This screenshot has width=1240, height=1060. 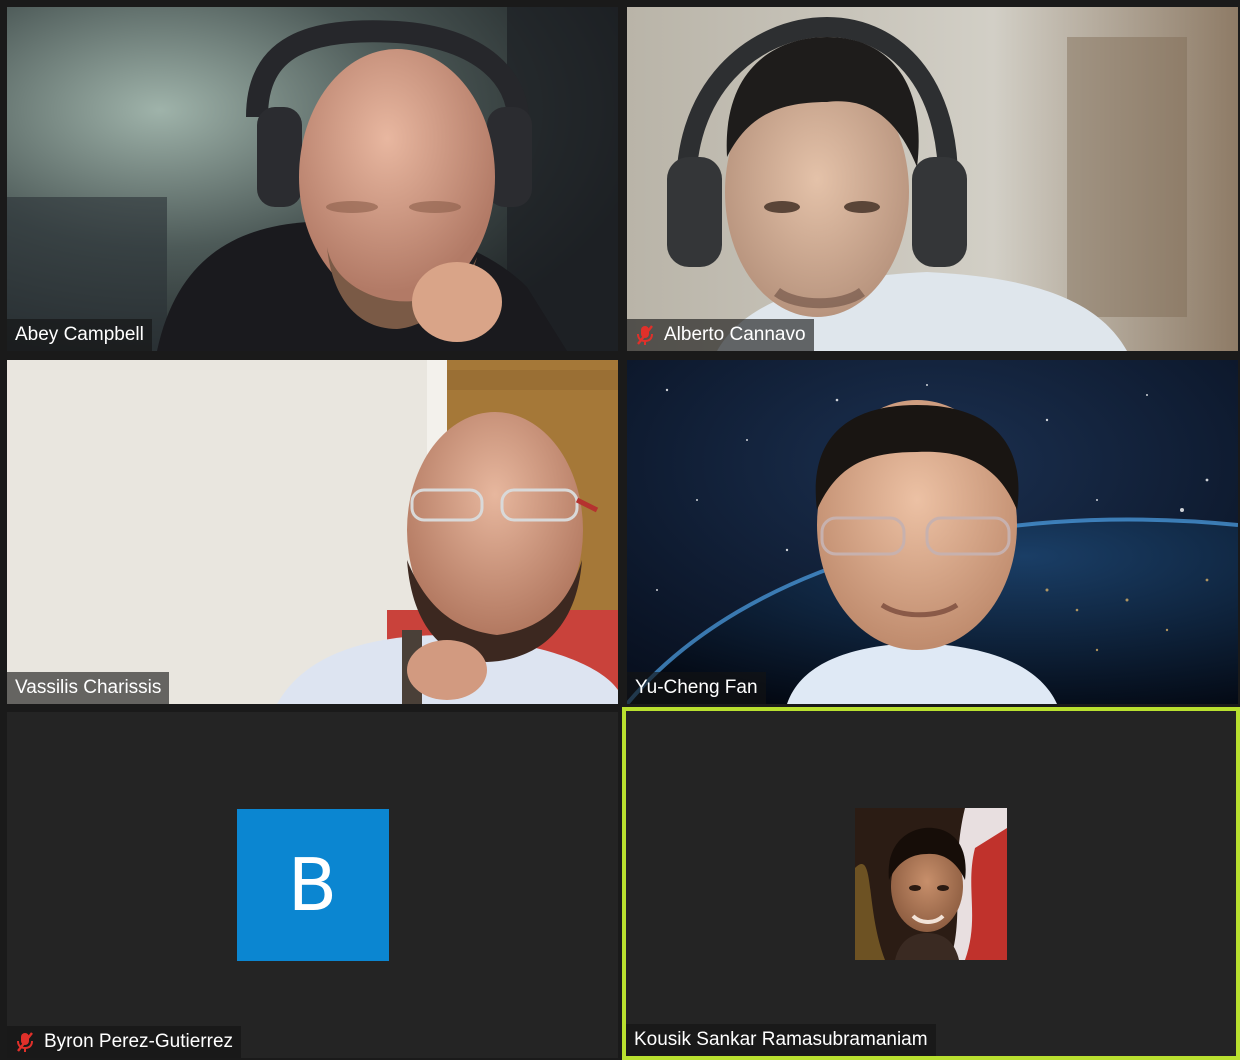 I want to click on participant-name-tag: Byron Perez-Gutierrez, so click(x=124, y=1042).